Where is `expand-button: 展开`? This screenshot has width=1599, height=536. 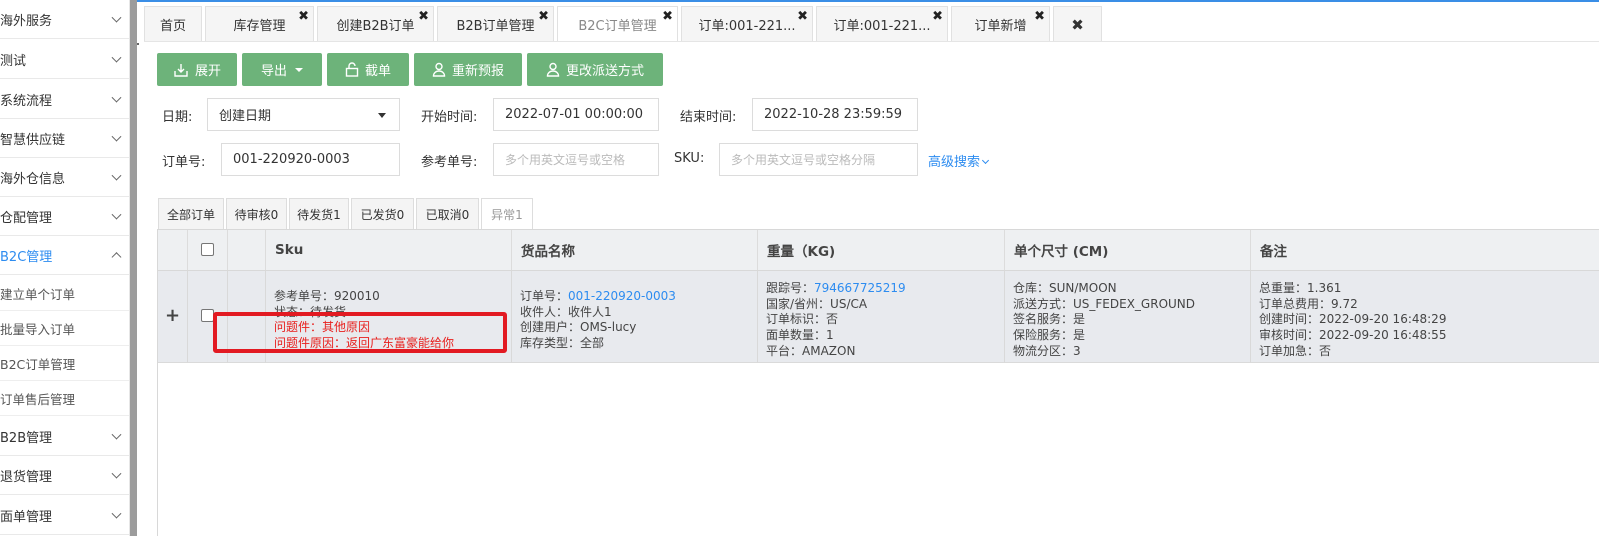 expand-button: 展开 is located at coordinates (197, 69).